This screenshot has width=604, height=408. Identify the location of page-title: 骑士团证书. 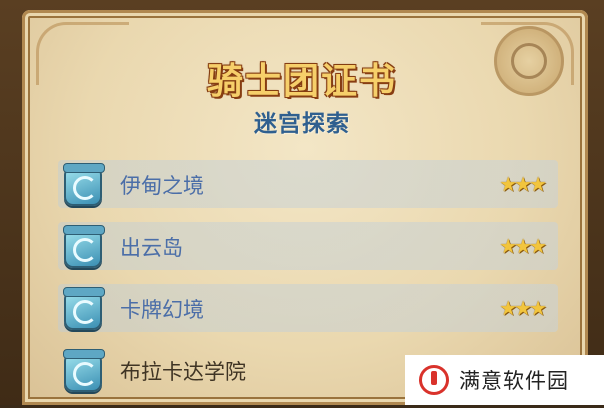
(301, 81).